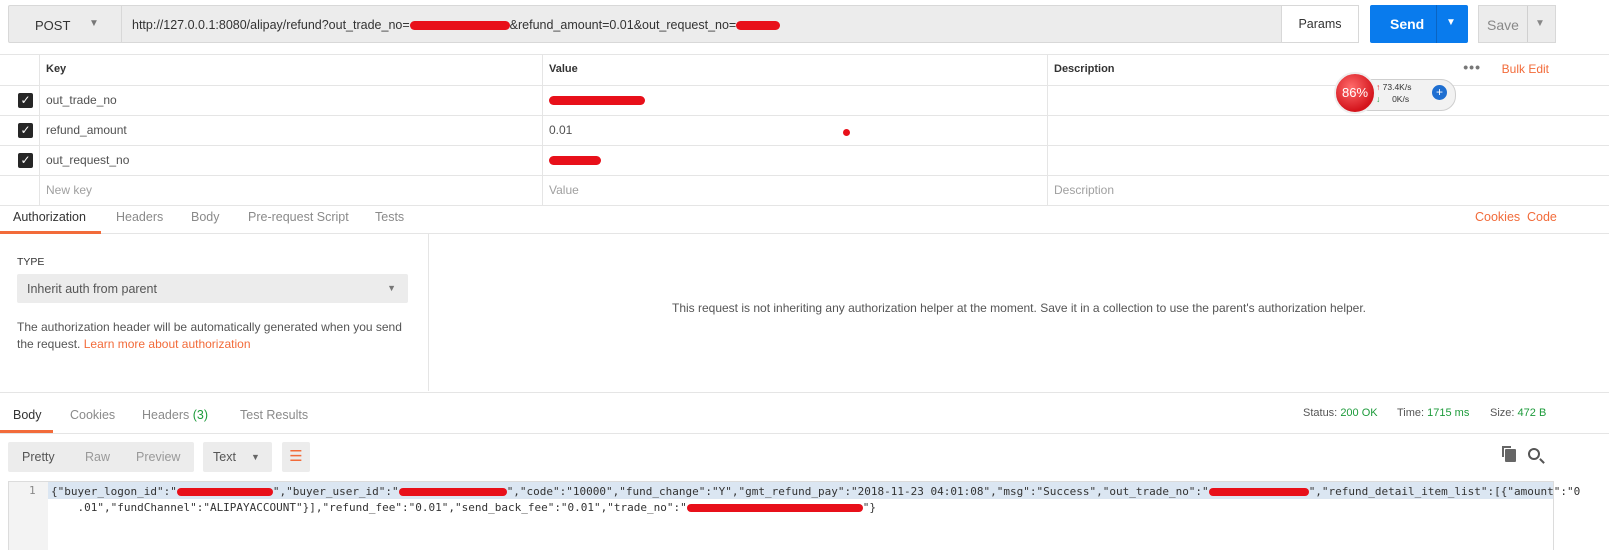 This screenshot has width=1609, height=550. I want to click on more-options-icon: •••, so click(1472, 67).